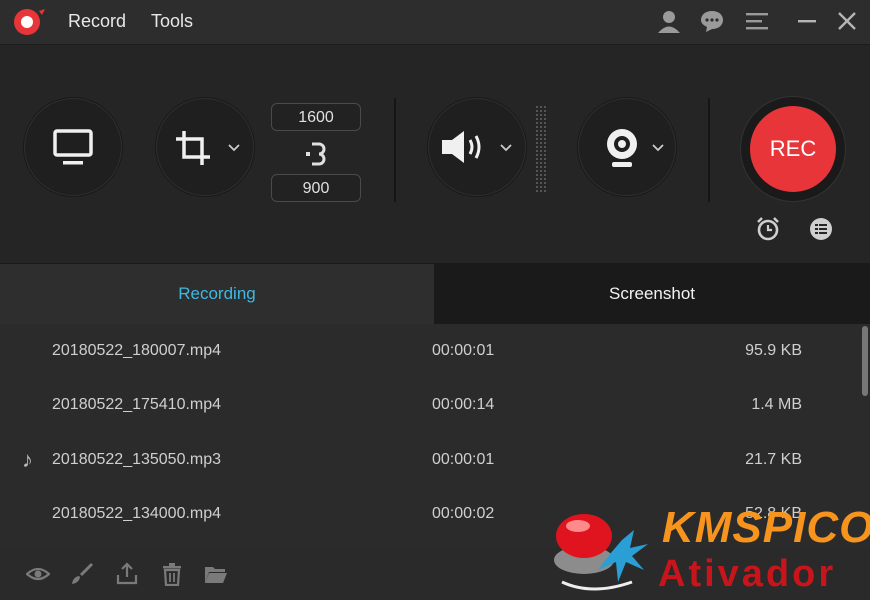 The image size is (870, 600). Describe the element at coordinates (712, 21) in the screenshot. I see `chat-icon` at that location.